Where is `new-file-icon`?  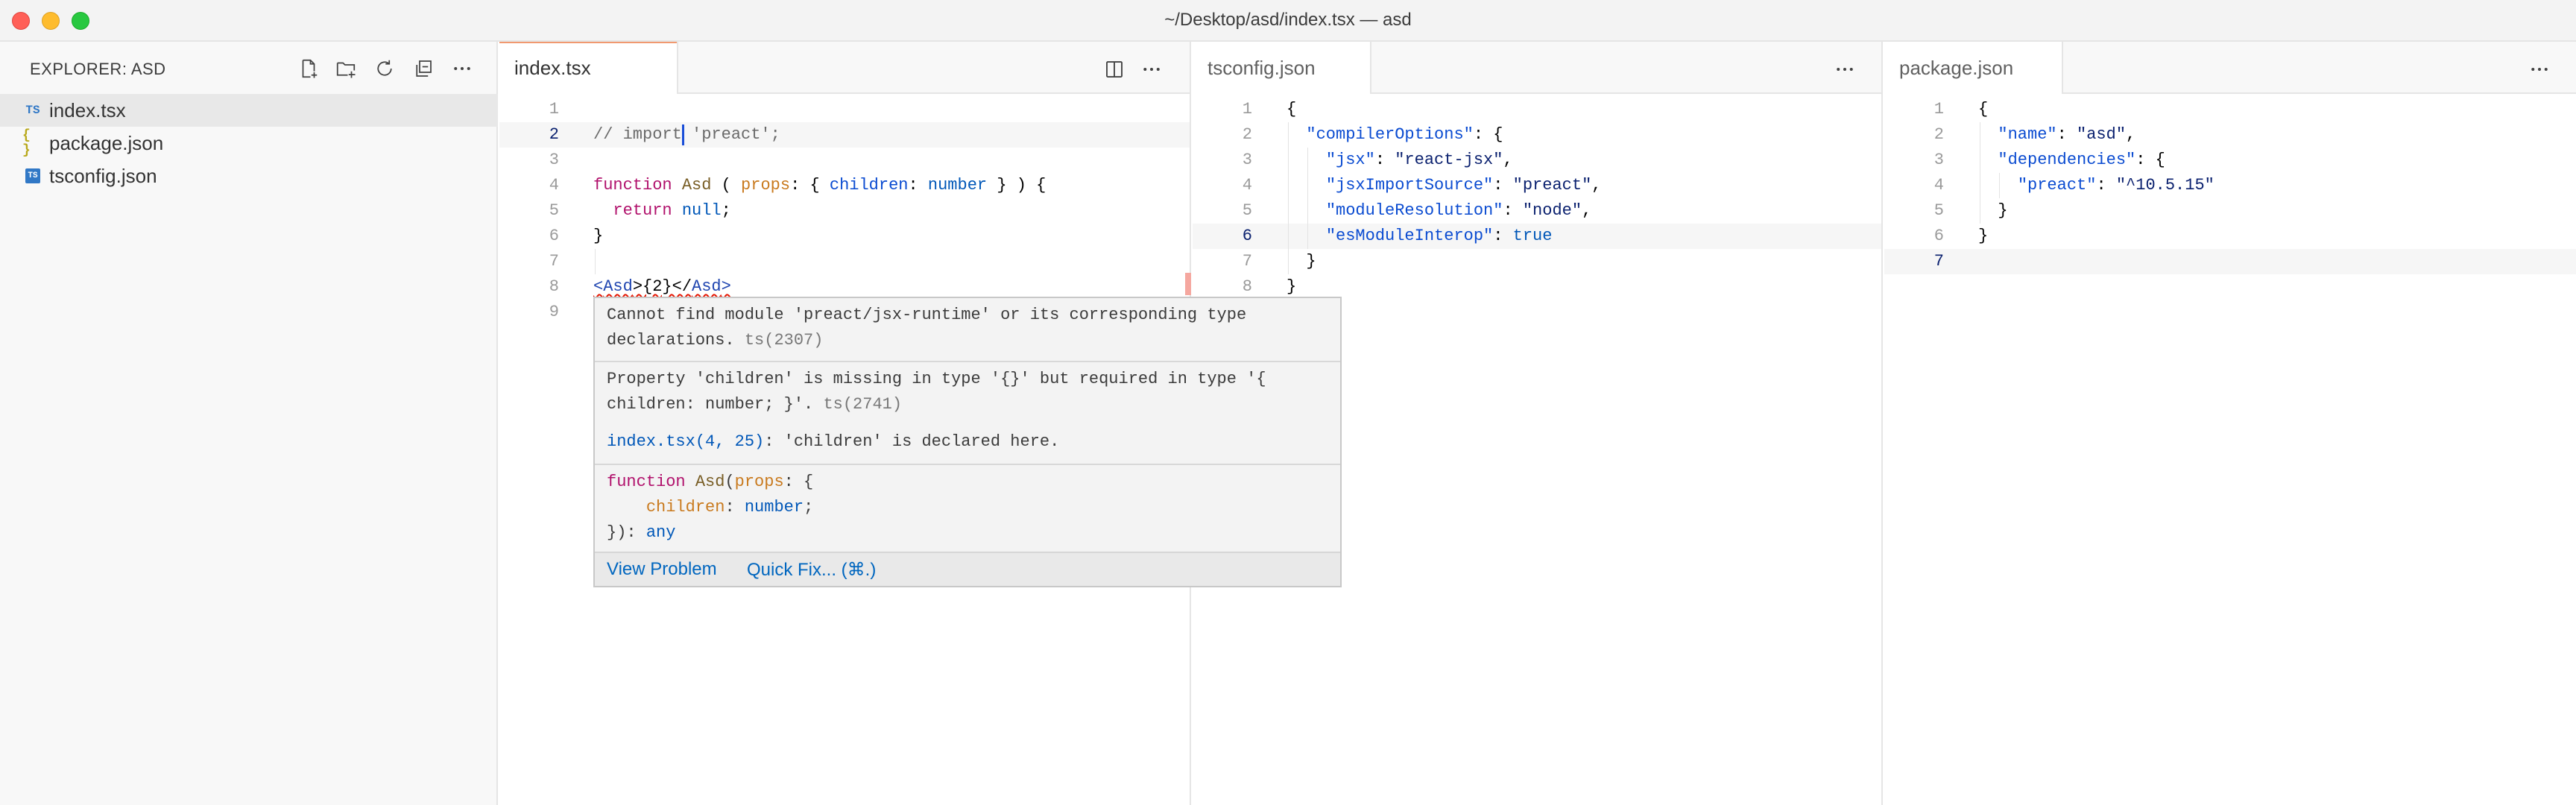
new-file-icon is located at coordinates (310, 68).